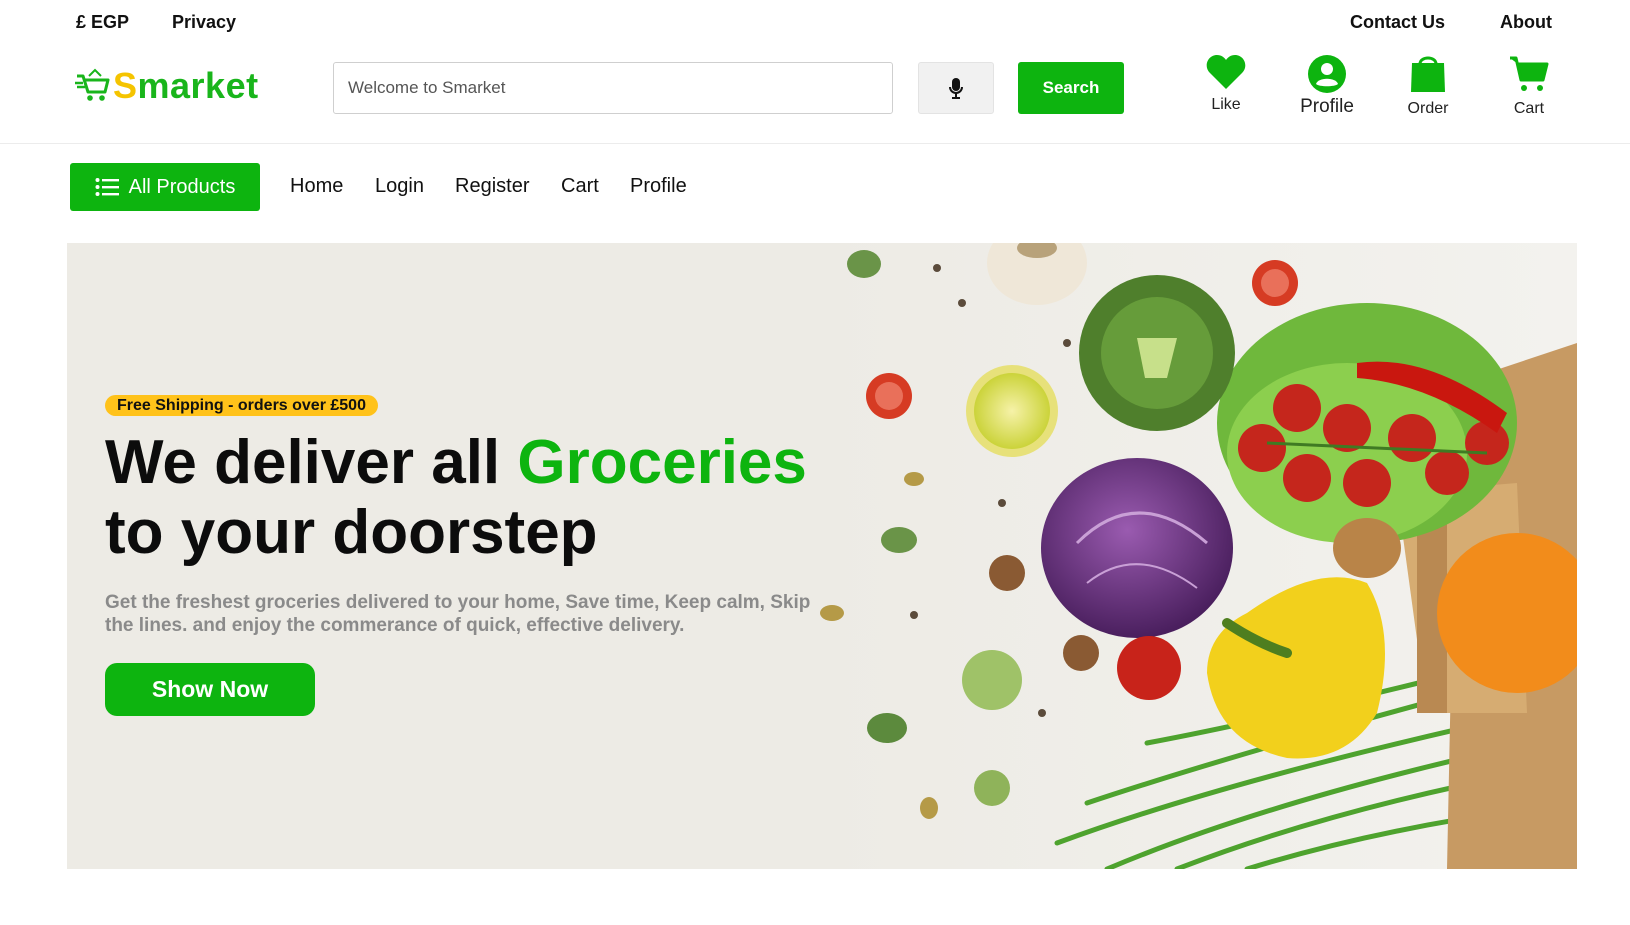  Describe the element at coordinates (311, 462) in the screenshot. I see `headline-text: We deliver all` at that location.